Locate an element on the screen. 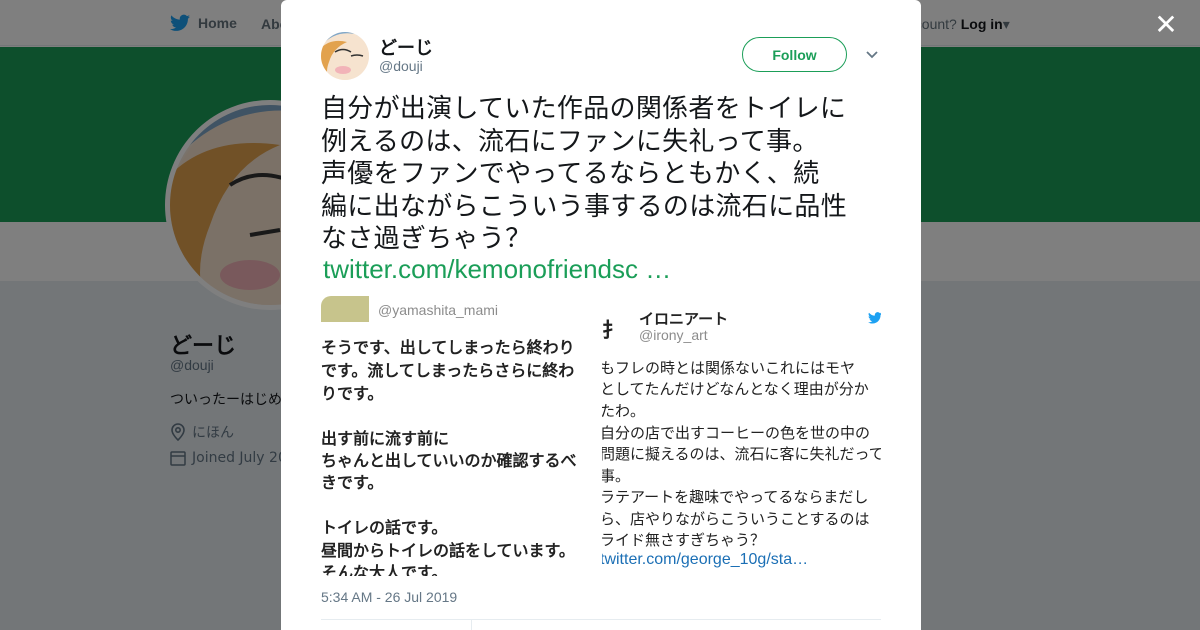  tweet-text-line: 編に出ながらこういう事するのは流石に品性 is located at coordinates (584, 206).